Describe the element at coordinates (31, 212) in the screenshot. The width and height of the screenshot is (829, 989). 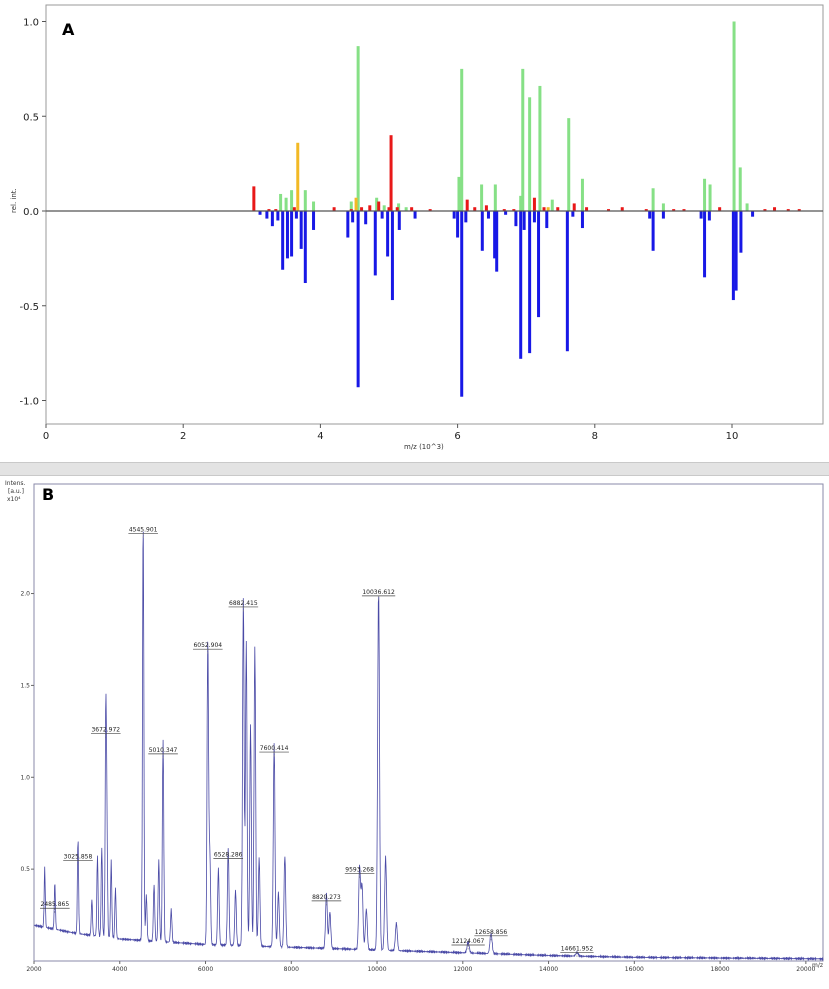
I see `a-y-tick-label: 0.0` at that location.